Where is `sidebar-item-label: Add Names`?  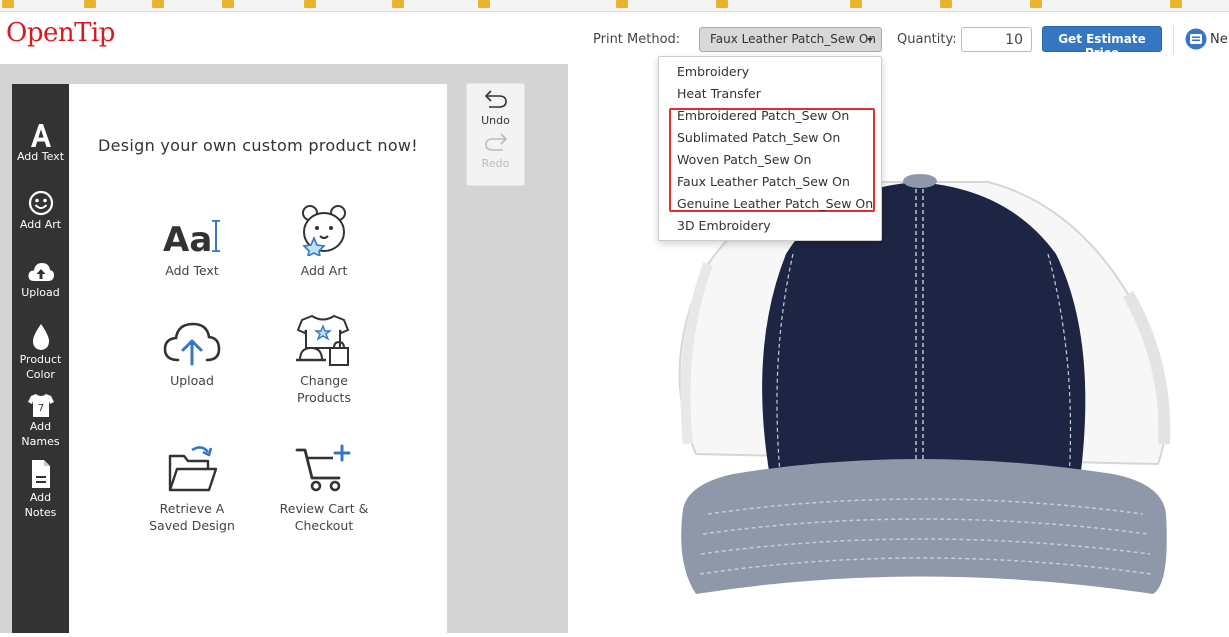
sidebar-item-label: Add Names is located at coordinates (40, 434).